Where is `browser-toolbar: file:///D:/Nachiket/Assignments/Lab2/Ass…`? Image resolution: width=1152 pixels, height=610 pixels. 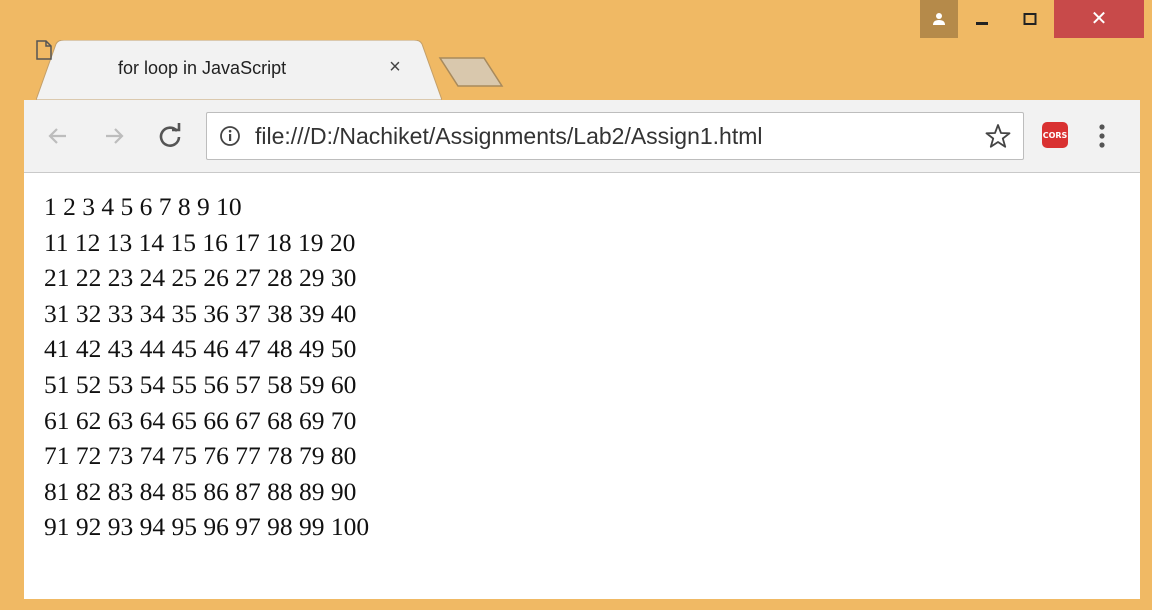
browser-toolbar: file:///D:/Nachiket/Assignments/Lab2/Ass… is located at coordinates (582, 136).